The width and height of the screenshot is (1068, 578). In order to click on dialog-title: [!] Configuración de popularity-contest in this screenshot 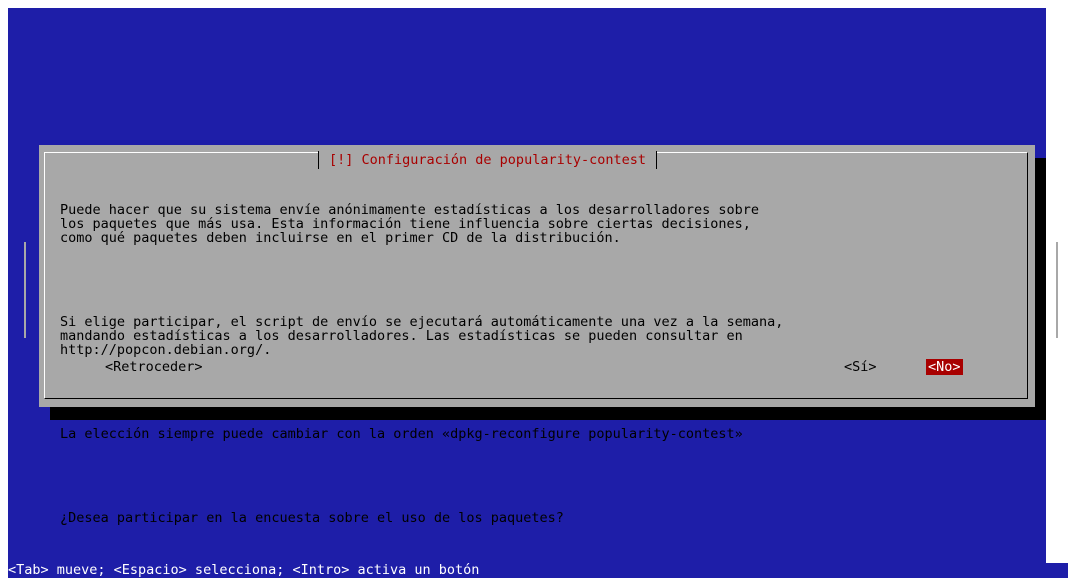, I will do `click(487, 160)`.